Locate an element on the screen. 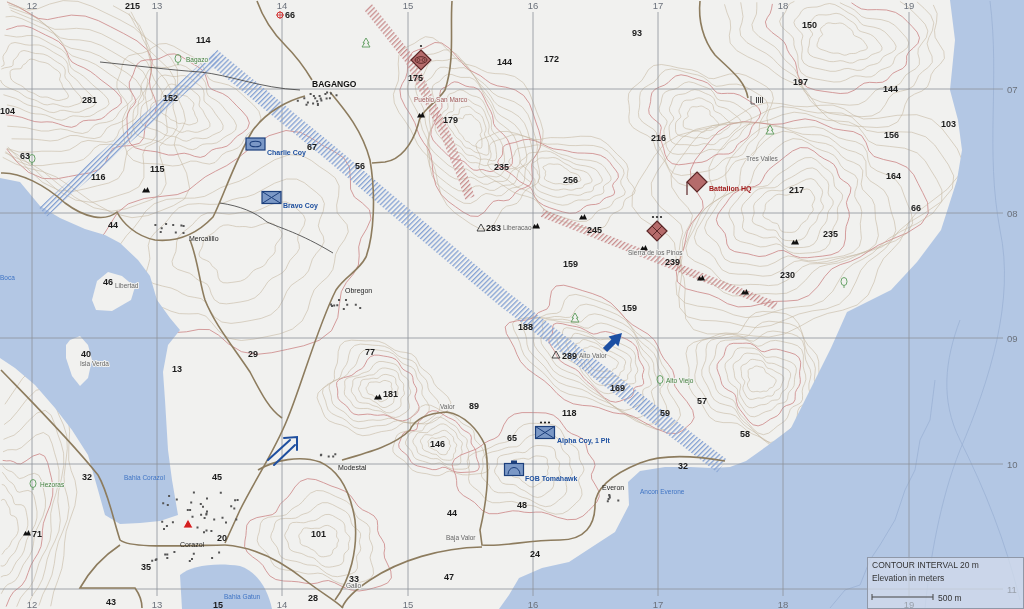  elevation-label: 283 is located at coordinates (494, 228).